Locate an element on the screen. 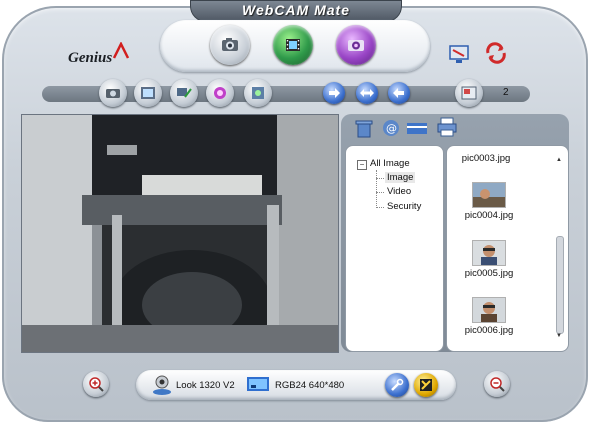 The height and width of the screenshot is (427, 590). security-icon is located at coordinates (356, 45).